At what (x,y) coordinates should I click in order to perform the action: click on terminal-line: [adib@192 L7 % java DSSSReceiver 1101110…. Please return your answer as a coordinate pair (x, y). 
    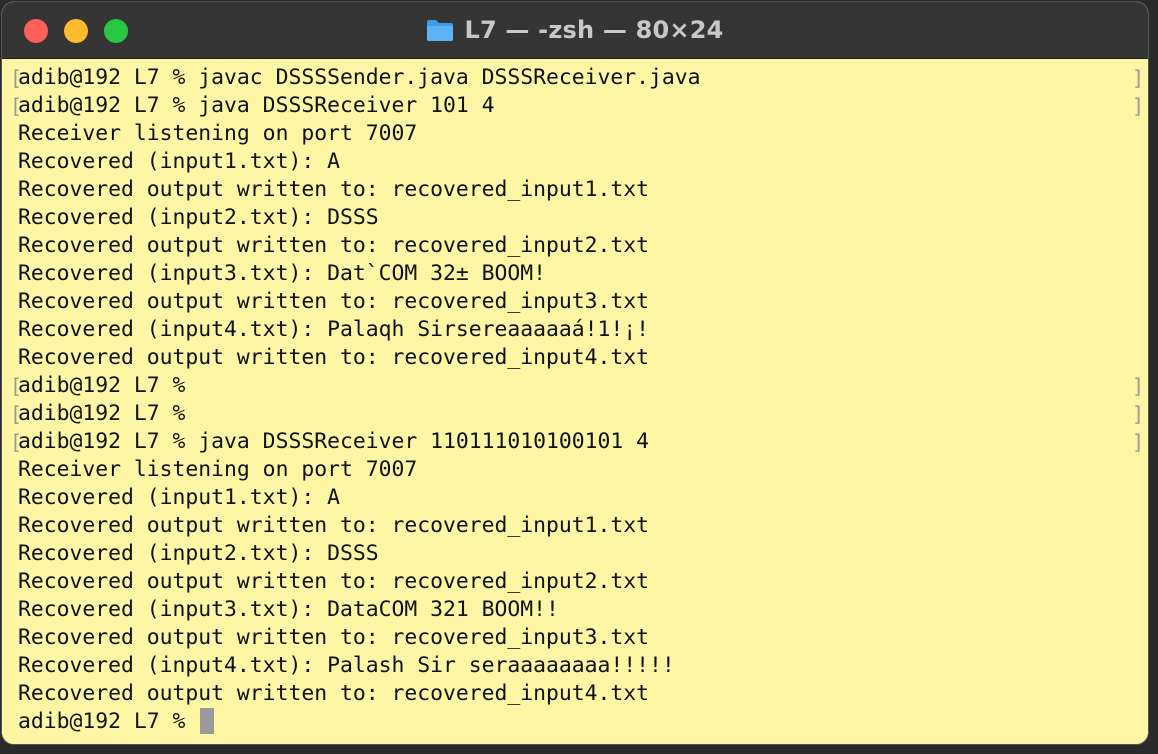
    Looking at the image, I should click on (575, 442).